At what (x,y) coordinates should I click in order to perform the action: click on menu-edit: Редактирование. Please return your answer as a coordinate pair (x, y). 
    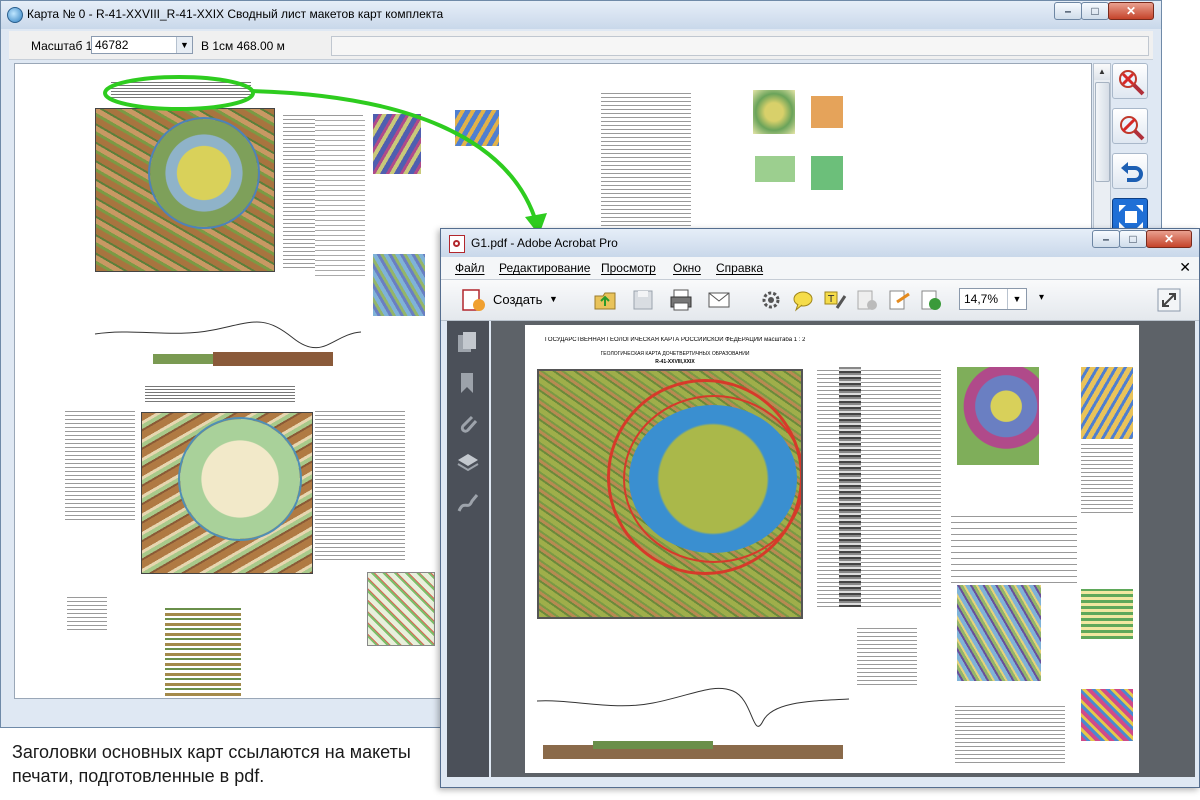
    Looking at the image, I should click on (544, 268).